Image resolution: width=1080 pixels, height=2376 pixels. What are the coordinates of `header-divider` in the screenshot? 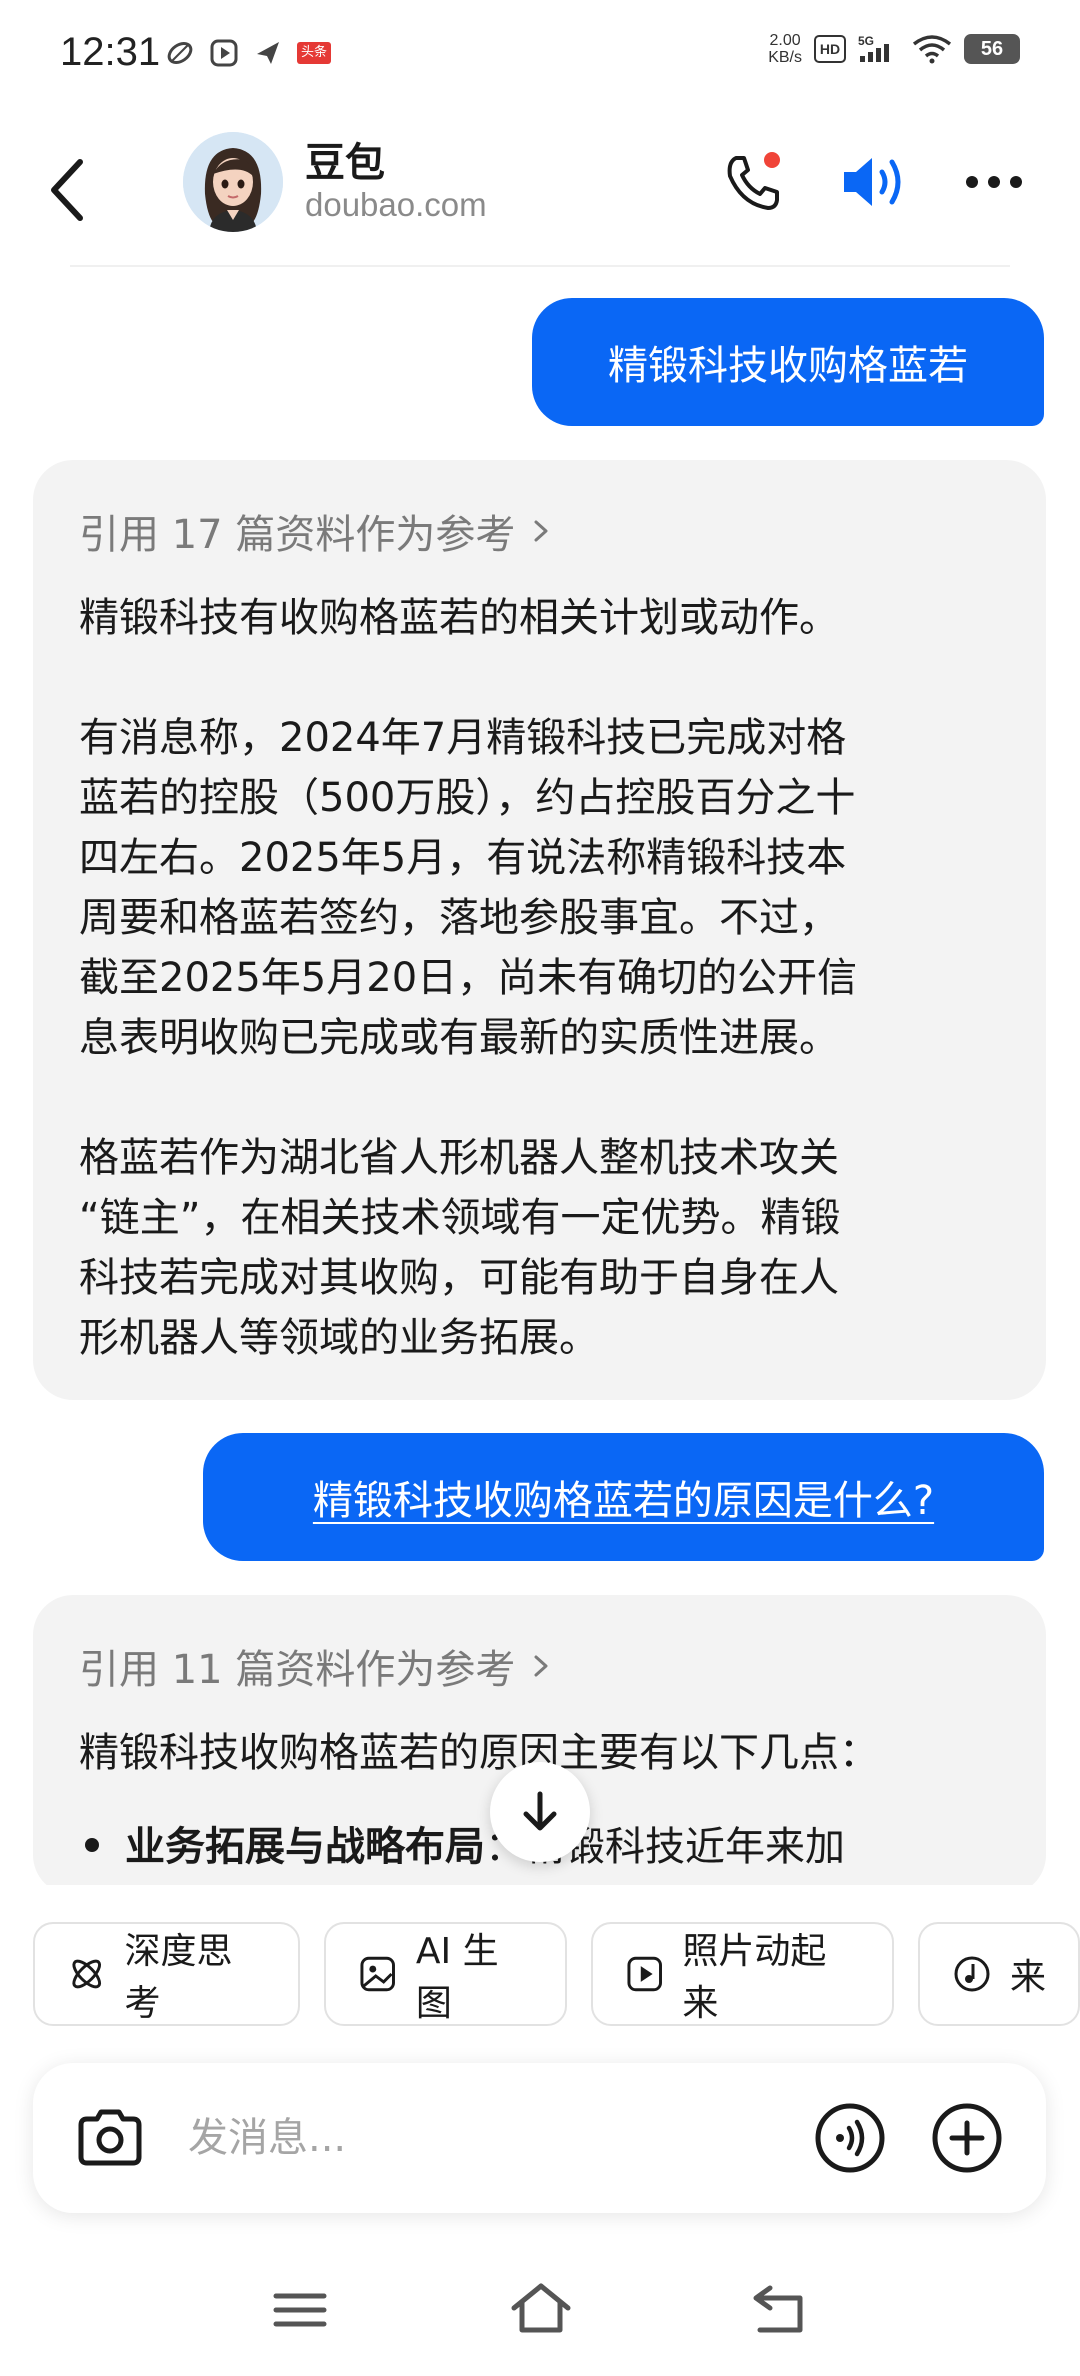 It's located at (540, 266).